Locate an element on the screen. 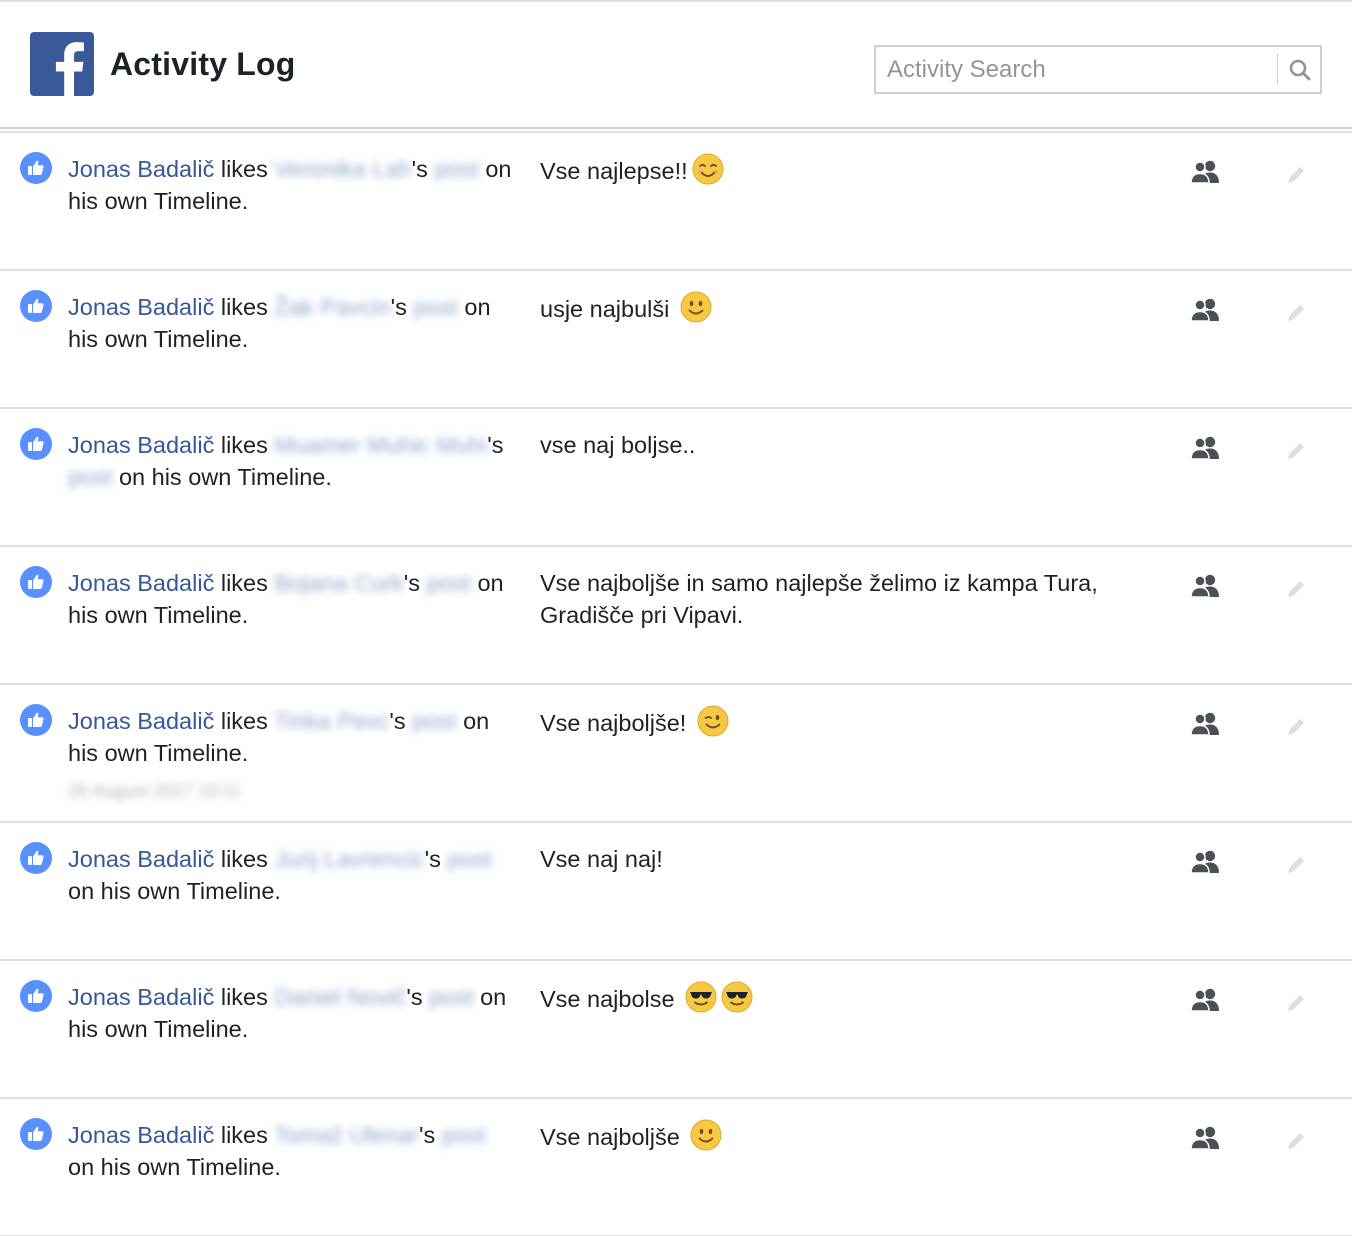 Image resolution: width=1352 pixels, height=1236 pixels. comment-text: Vse najbolse is located at coordinates (845, 998).